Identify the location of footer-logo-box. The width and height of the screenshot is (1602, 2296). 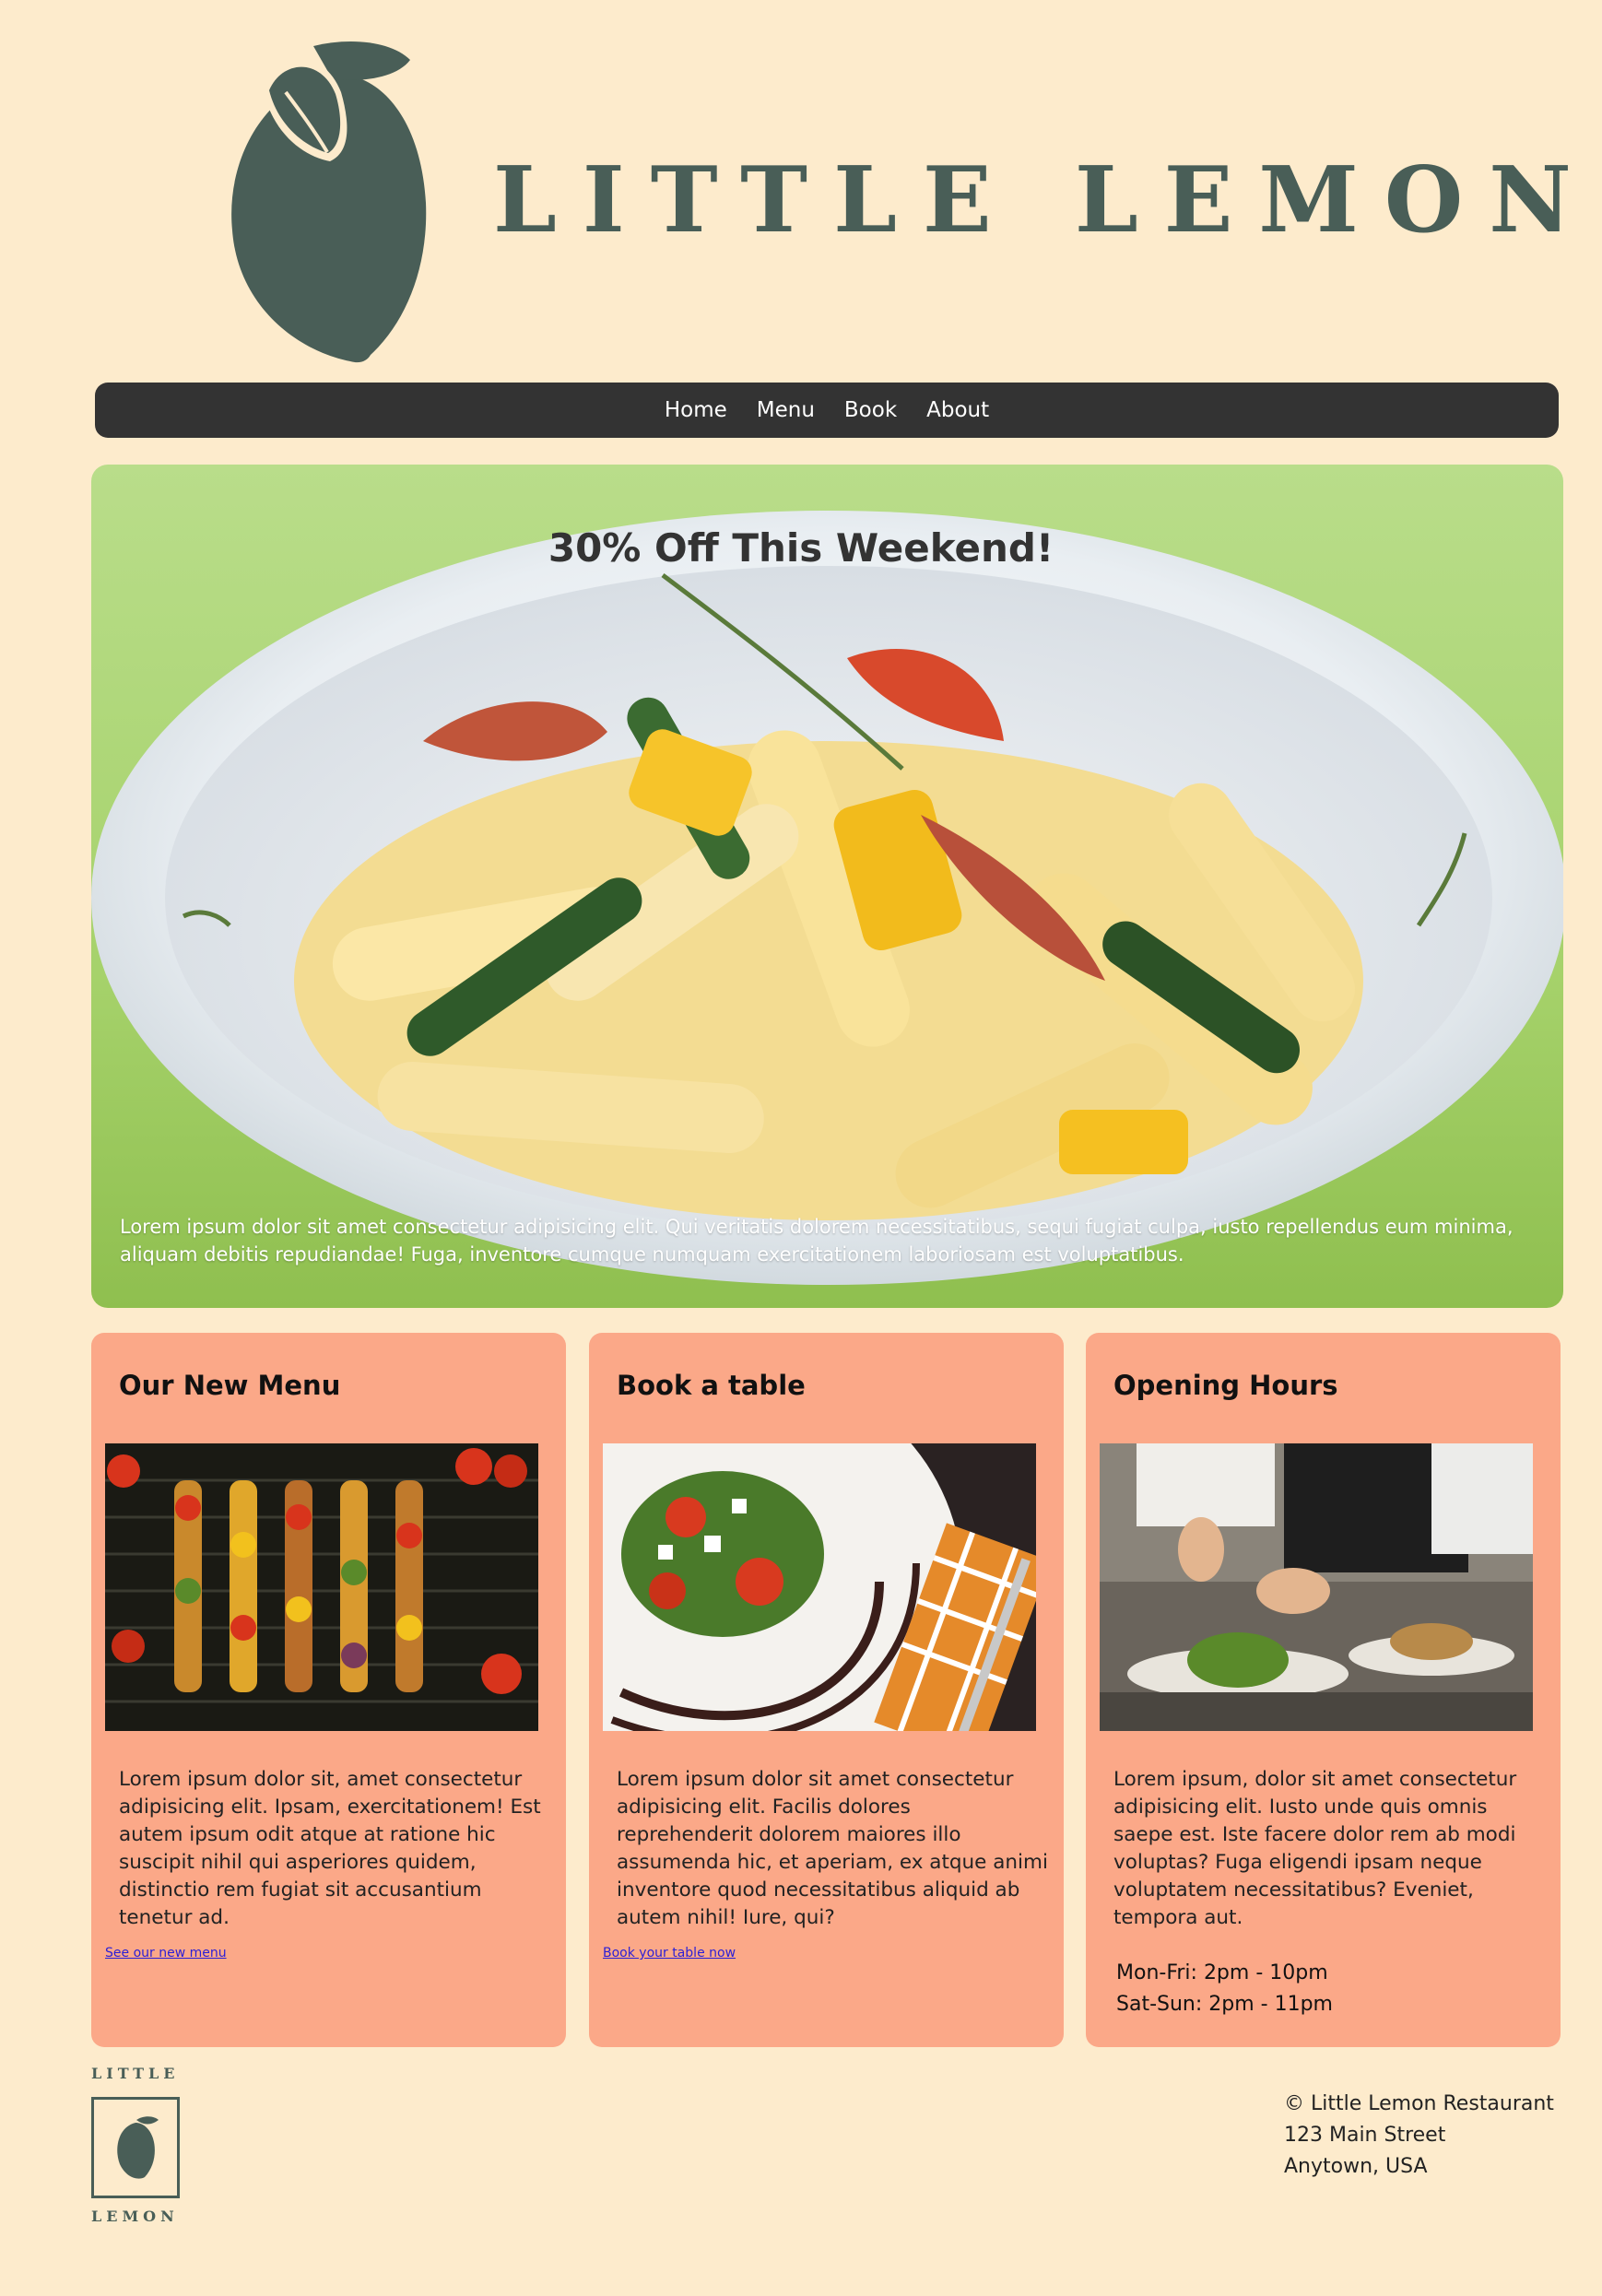
(135, 2147).